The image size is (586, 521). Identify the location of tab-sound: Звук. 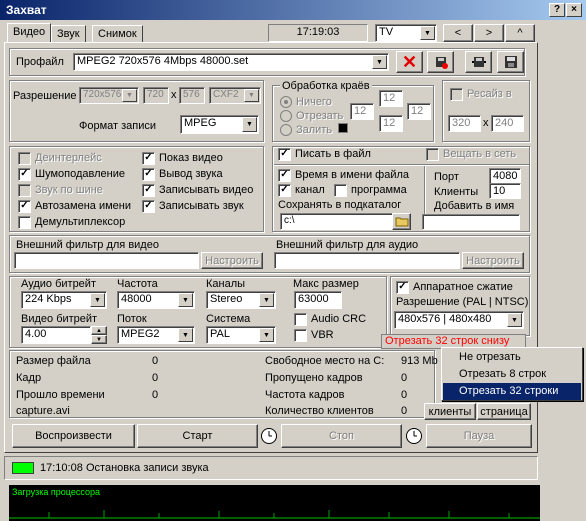
(68, 34).